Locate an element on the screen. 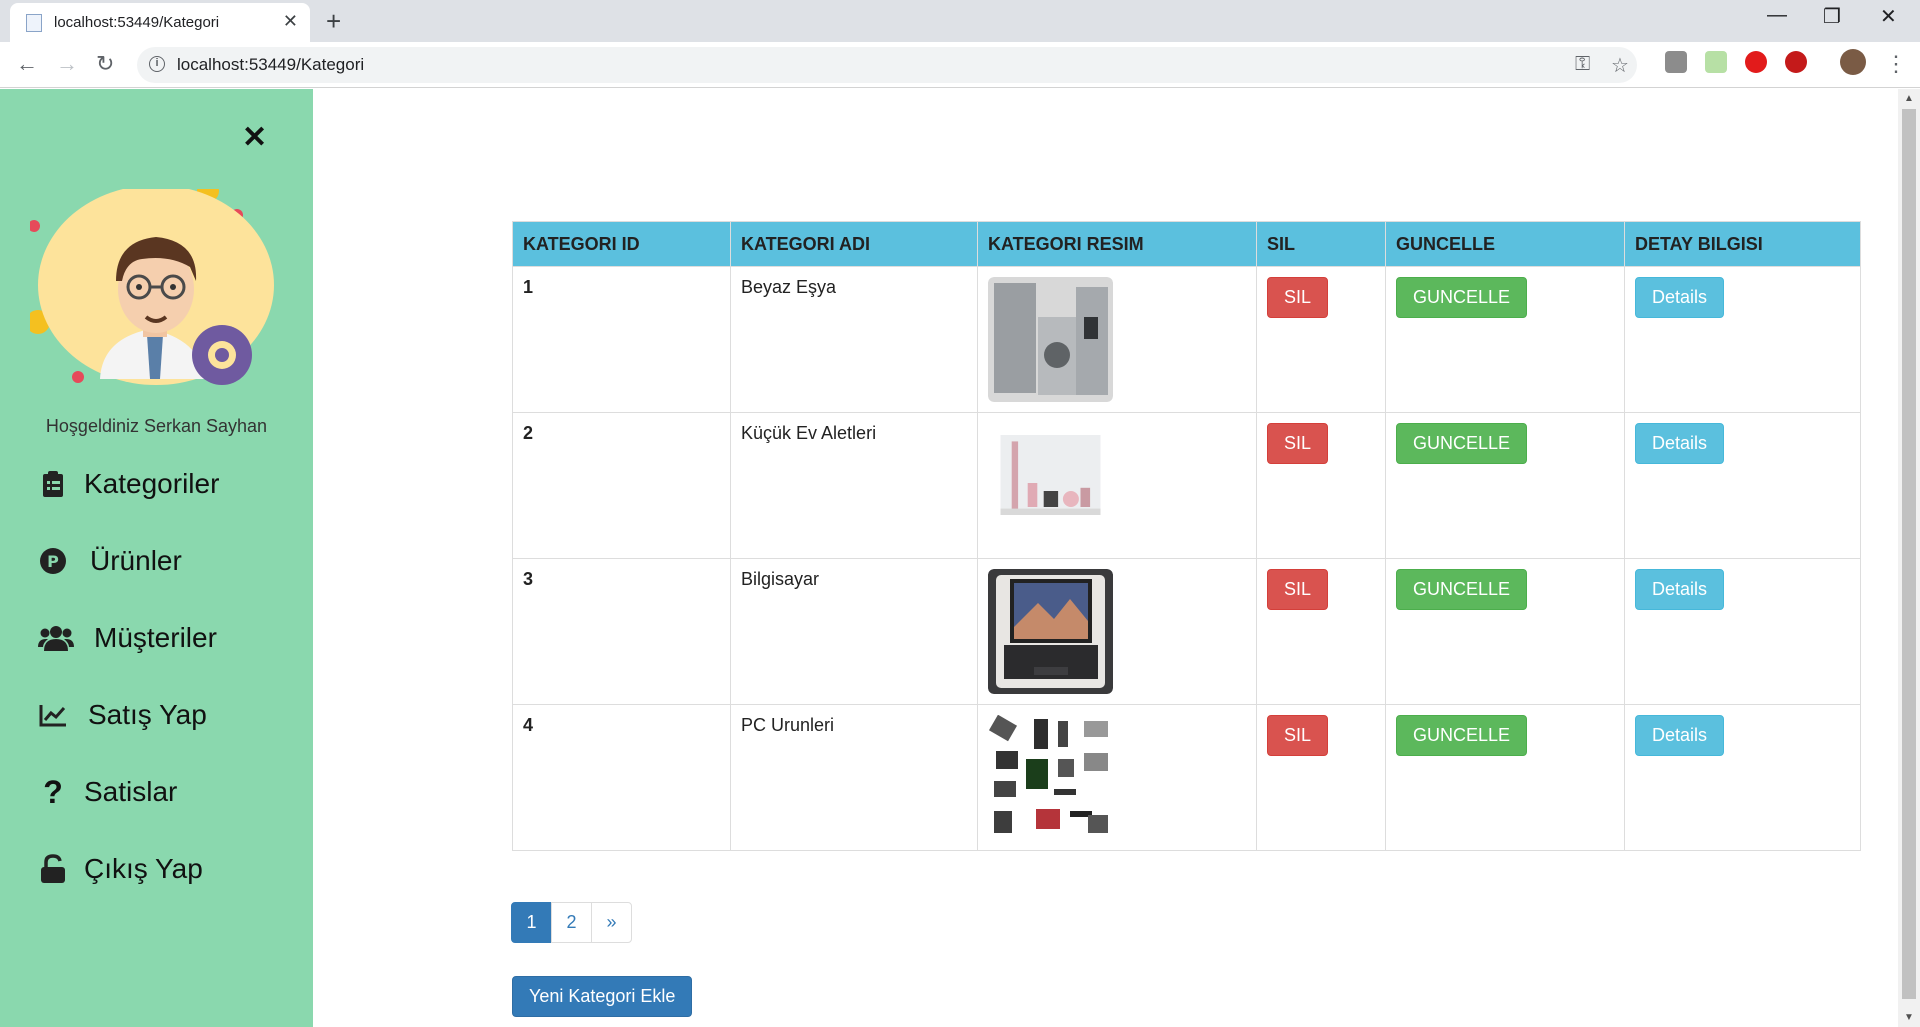  category-id: 1 is located at coordinates (621, 339).